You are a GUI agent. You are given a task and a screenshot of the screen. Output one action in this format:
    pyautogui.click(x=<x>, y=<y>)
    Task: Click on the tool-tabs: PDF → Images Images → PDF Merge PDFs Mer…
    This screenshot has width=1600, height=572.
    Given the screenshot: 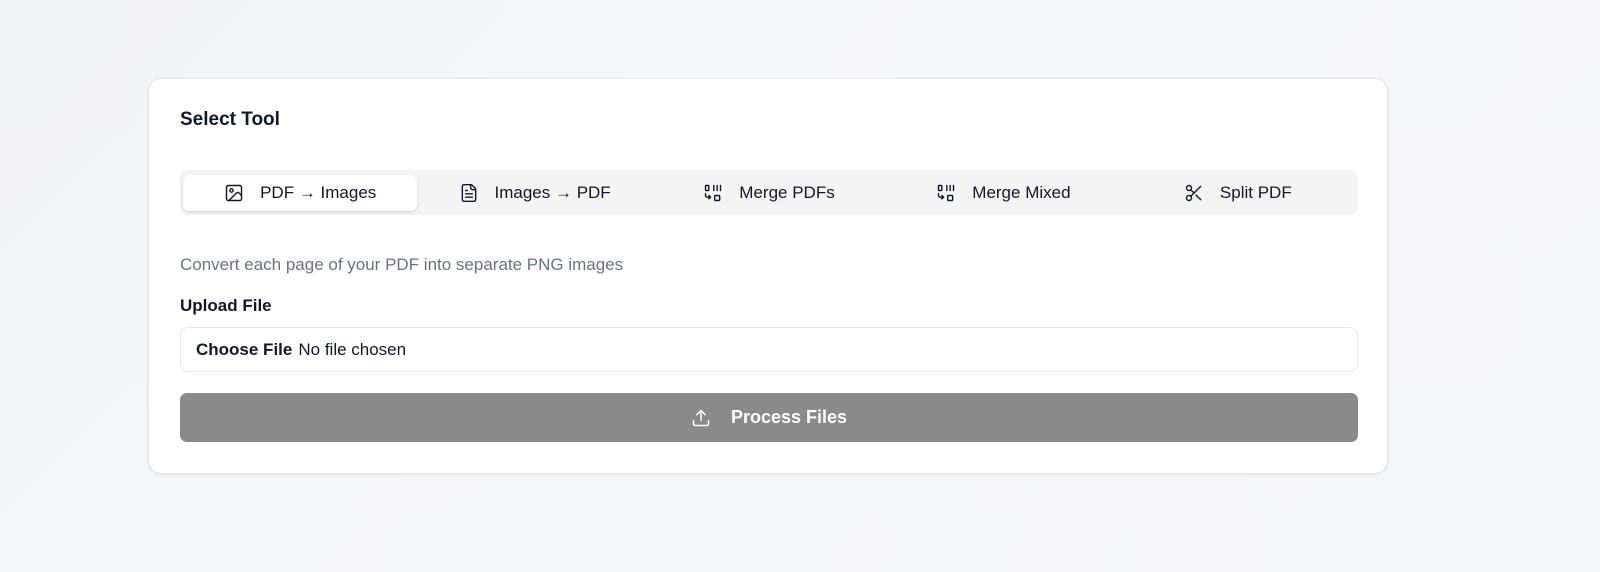 What is the action you would take?
    pyautogui.click(x=769, y=192)
    